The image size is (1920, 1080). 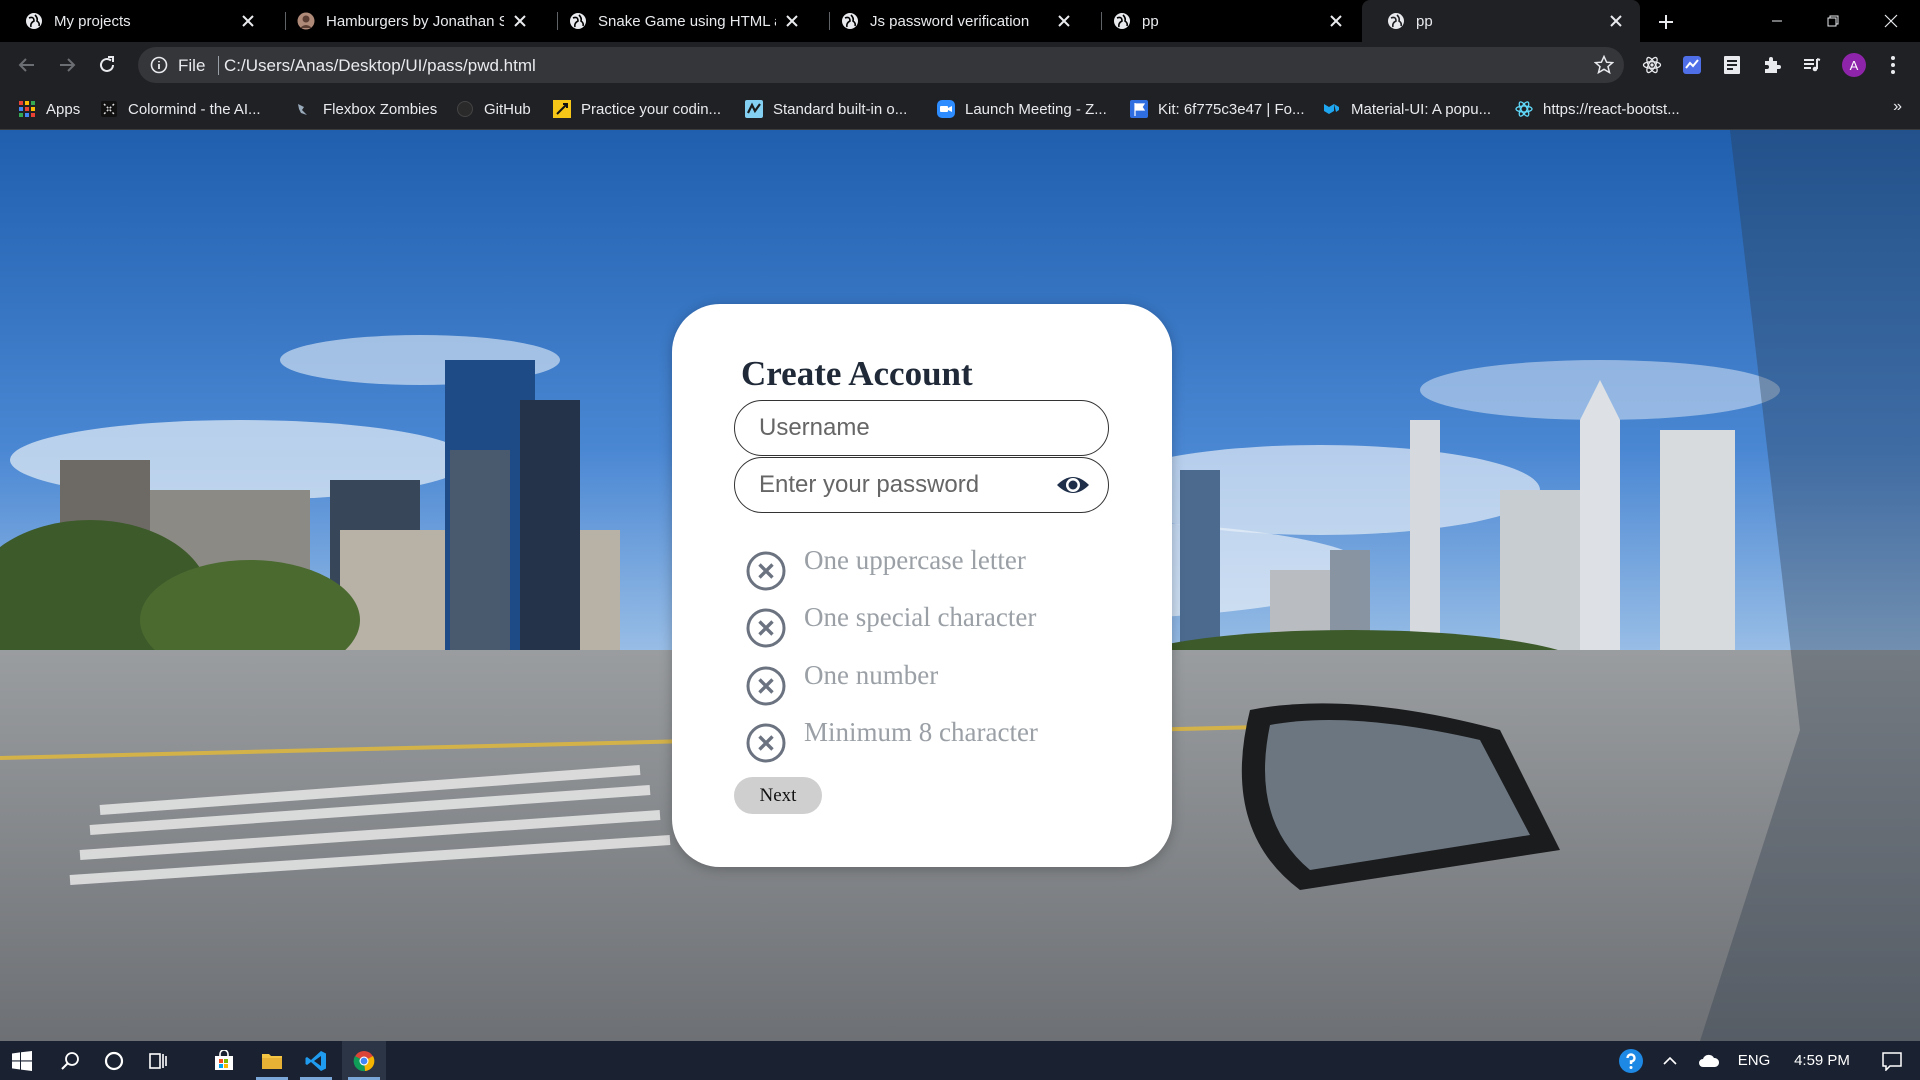 What do you see at coordinates (1501, 21) in the screenshot?
I see `tab-pp-active: pp` at bounding box center [1501, 21].